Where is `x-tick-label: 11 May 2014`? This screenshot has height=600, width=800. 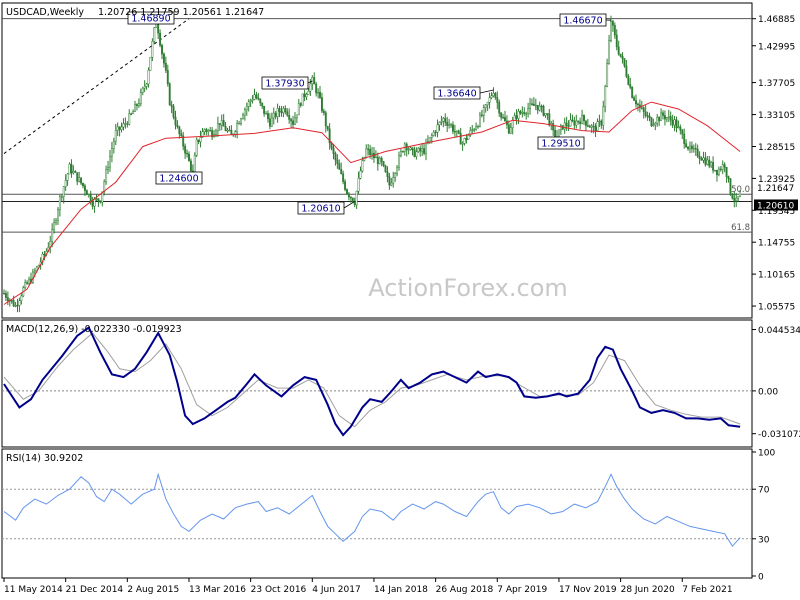
x-tick-label: 11 May 2014 is located at coordinates (33, 590).